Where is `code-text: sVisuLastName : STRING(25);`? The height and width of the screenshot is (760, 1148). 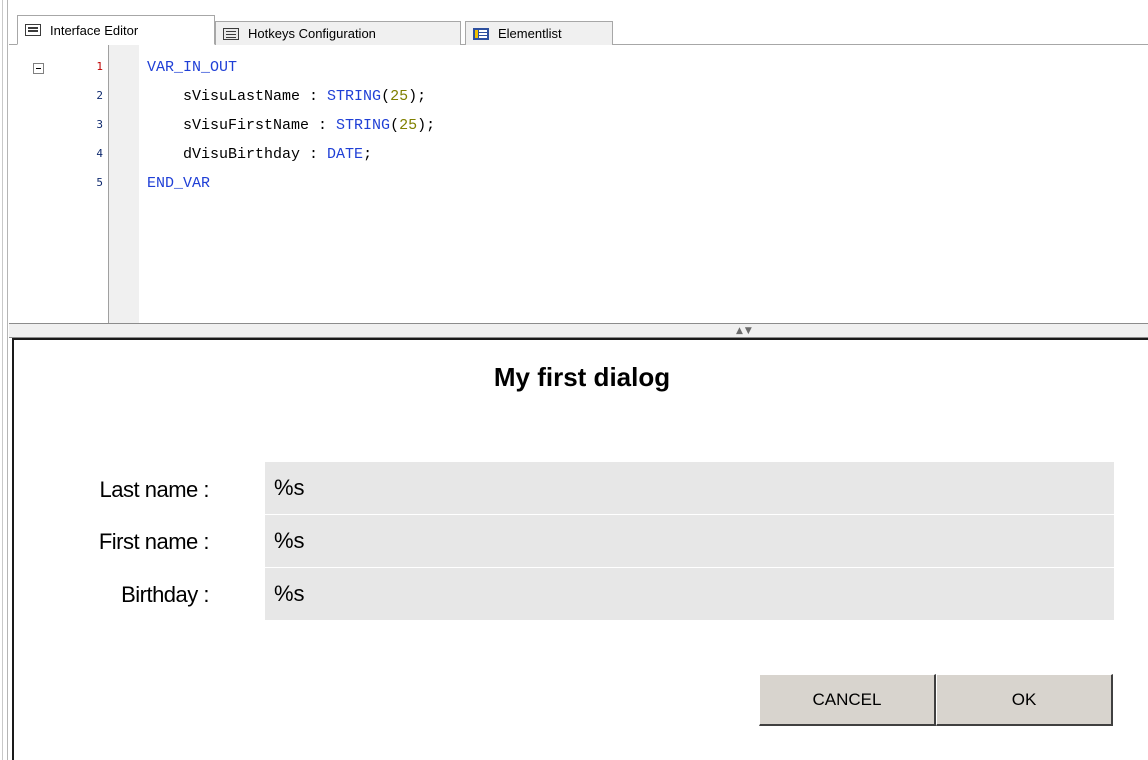 code-text: sVisuLastName : STRING(25); is located at coordinates (286, 96).